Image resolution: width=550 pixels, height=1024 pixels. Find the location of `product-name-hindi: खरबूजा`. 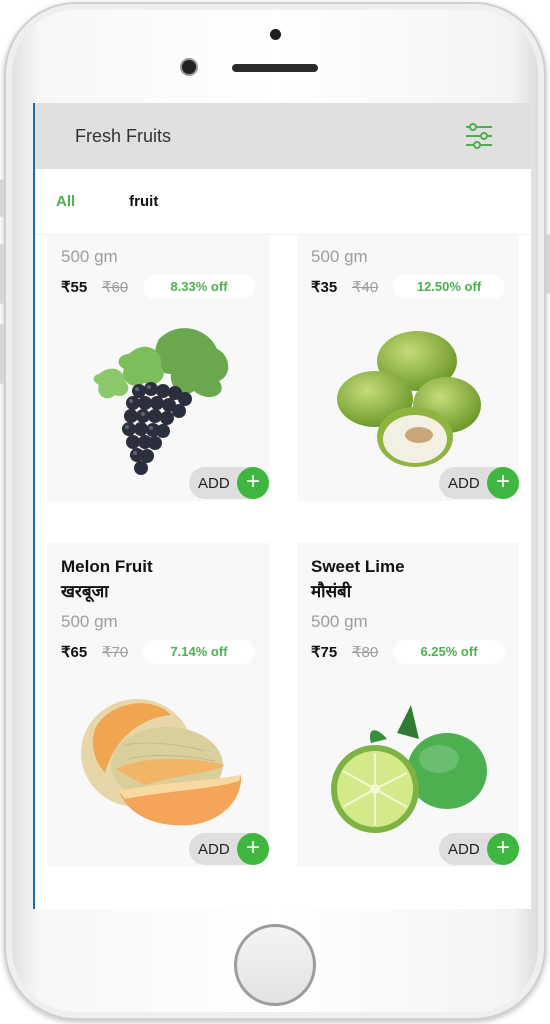

product-name-hindi: खरबूजा is located at coordinates (85, 591).